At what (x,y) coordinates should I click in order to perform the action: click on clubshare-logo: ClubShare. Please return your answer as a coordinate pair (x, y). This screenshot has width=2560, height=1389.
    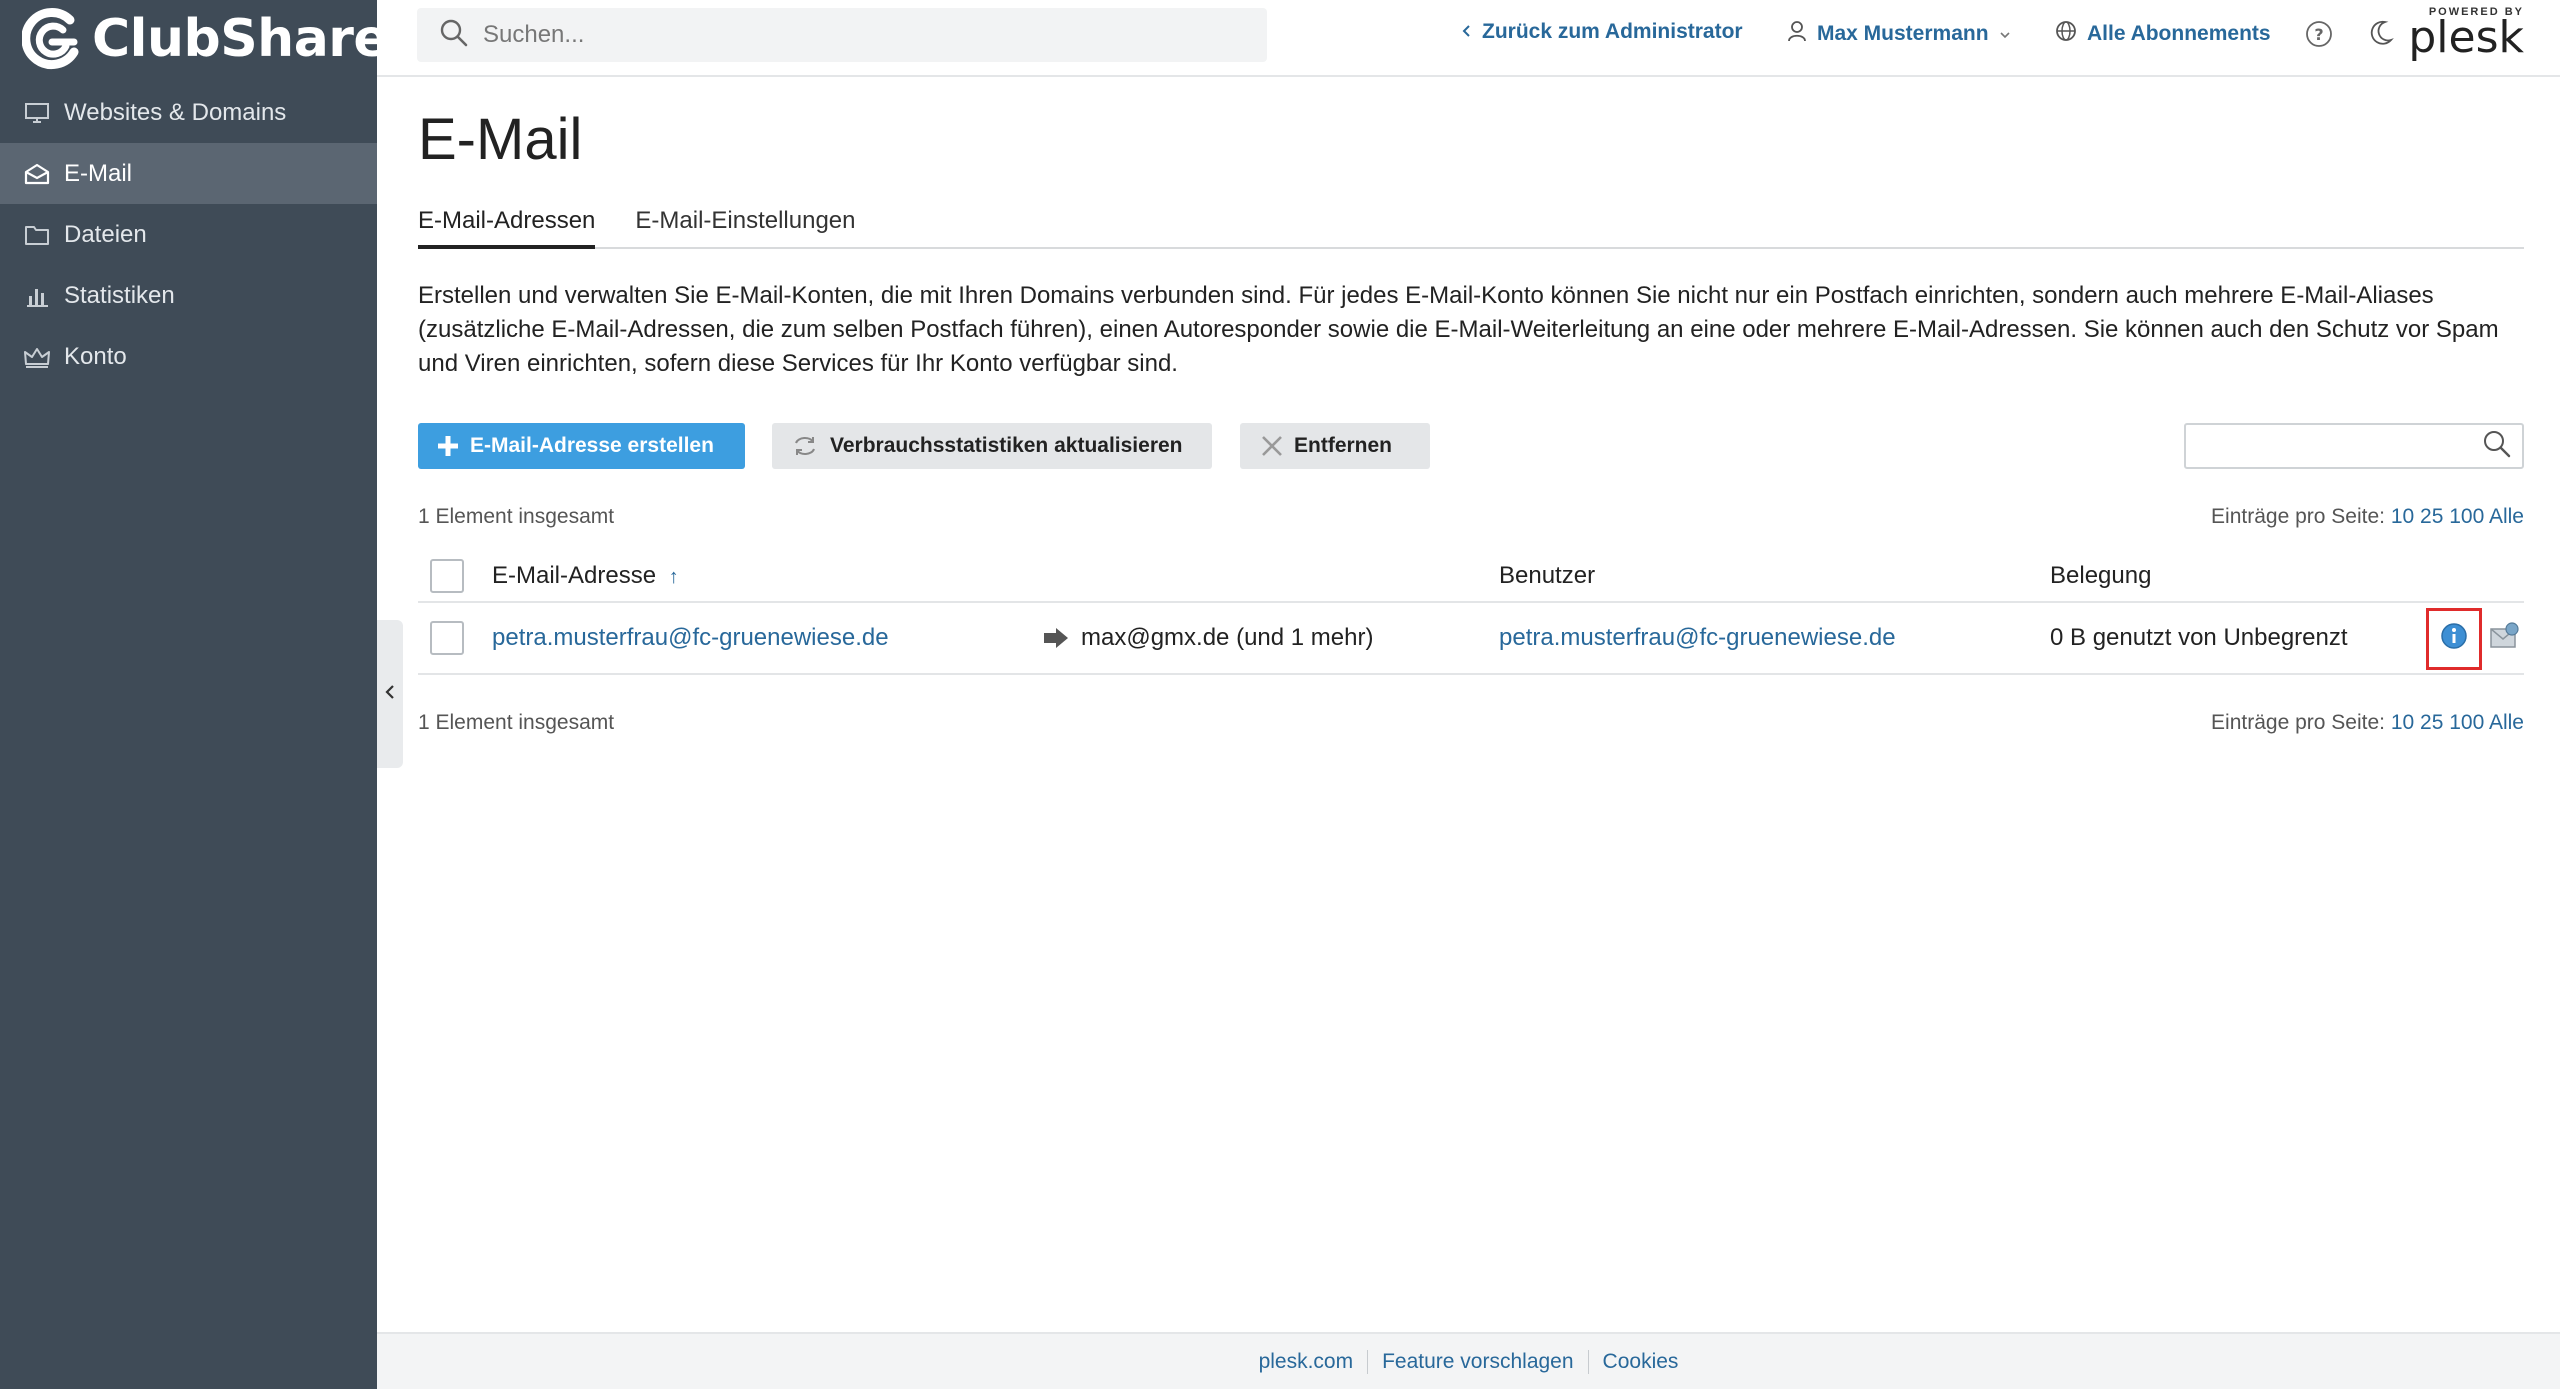
    Looking at the image, I should click on (205, 39).